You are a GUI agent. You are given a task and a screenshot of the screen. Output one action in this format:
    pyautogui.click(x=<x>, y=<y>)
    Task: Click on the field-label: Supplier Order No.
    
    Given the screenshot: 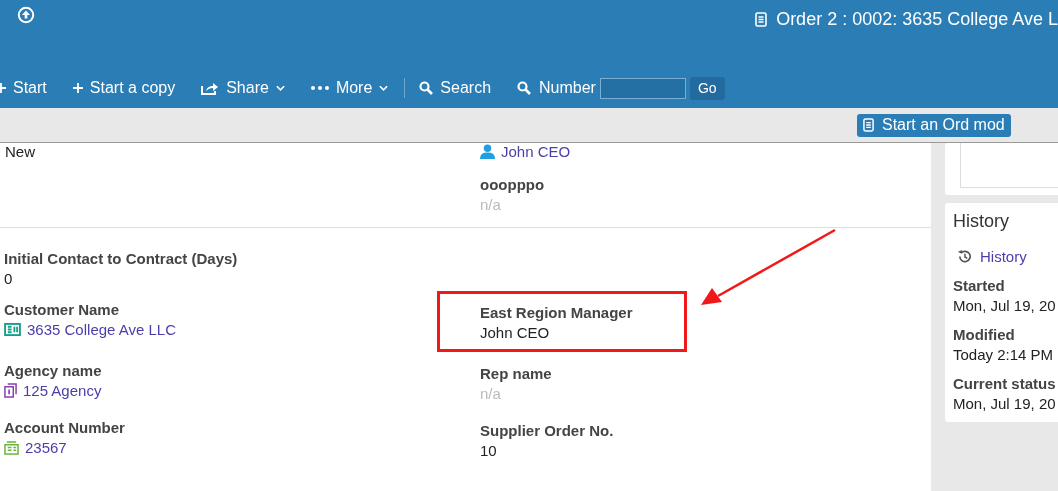 What is the action you would take?
    pyautogui.click(x=547, y=430)
    